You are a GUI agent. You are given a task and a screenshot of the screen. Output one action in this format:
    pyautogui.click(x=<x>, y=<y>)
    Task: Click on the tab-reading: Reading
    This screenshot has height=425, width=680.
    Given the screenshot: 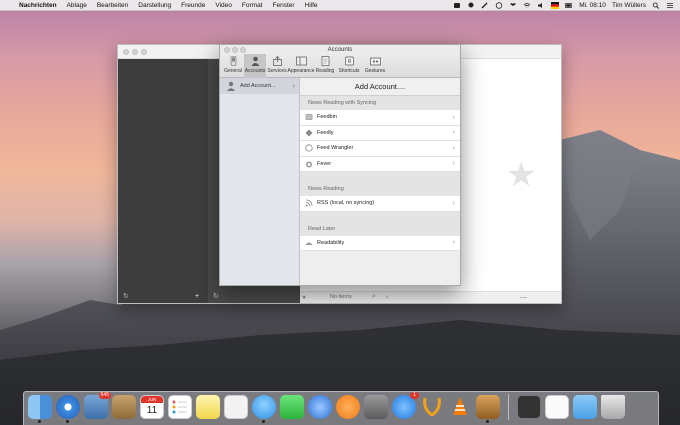 What is the action you would take?
    pyautogui.click(x=325, y=66)
    